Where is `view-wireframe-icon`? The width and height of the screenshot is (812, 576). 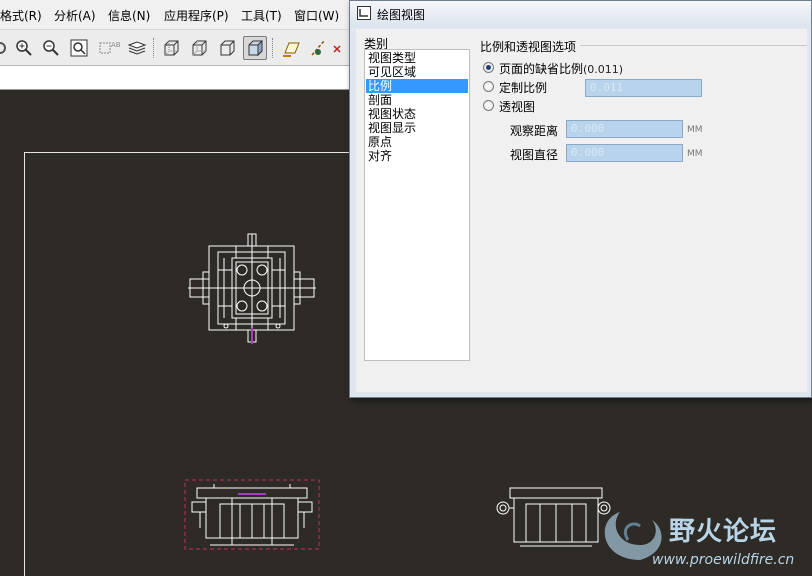
view-wireframe-icon is located at coordinates (171, 48).